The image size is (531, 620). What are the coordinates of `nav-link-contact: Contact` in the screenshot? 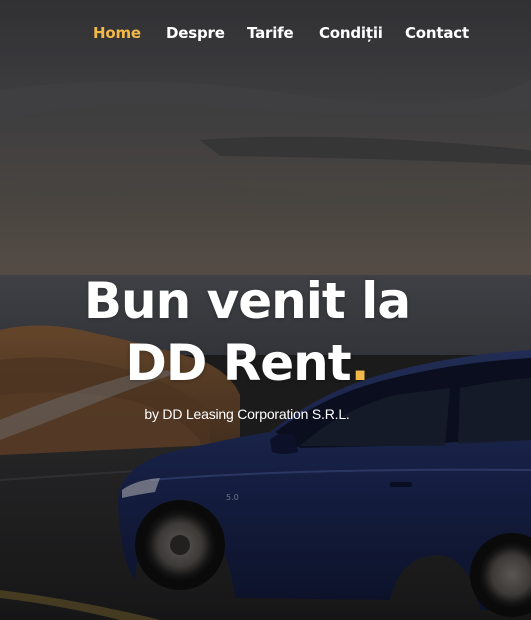 It's located at (437, 33).